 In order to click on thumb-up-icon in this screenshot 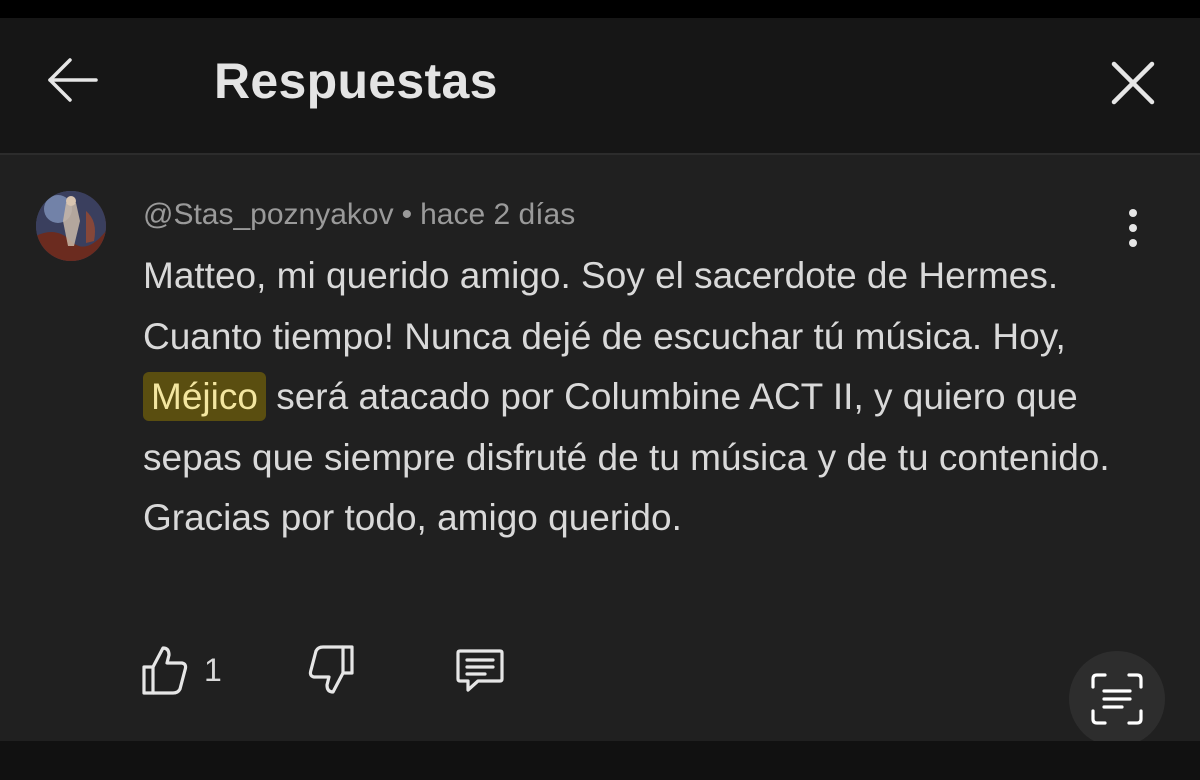, I will do `click(165, 670)`.